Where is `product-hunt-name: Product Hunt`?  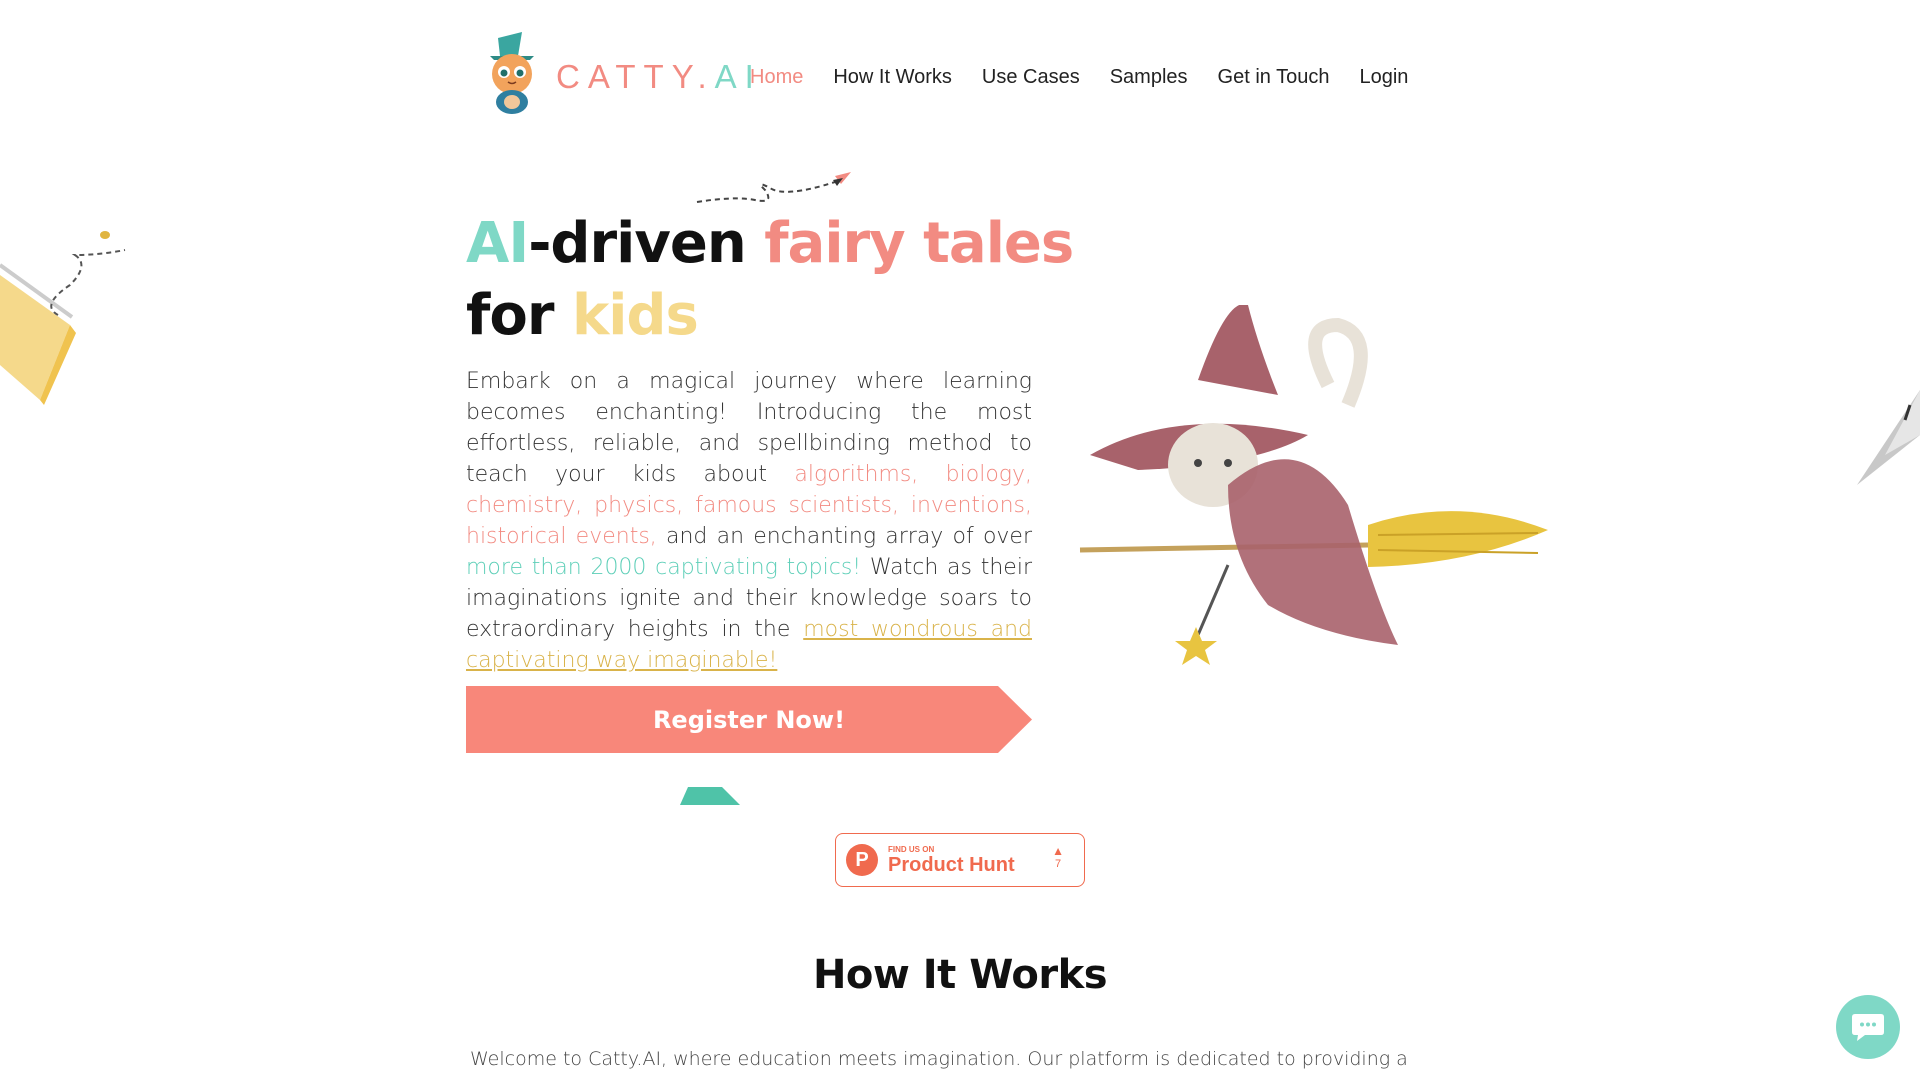 product-hunt-name: Product Hunt is located at coordinates (951, 864).